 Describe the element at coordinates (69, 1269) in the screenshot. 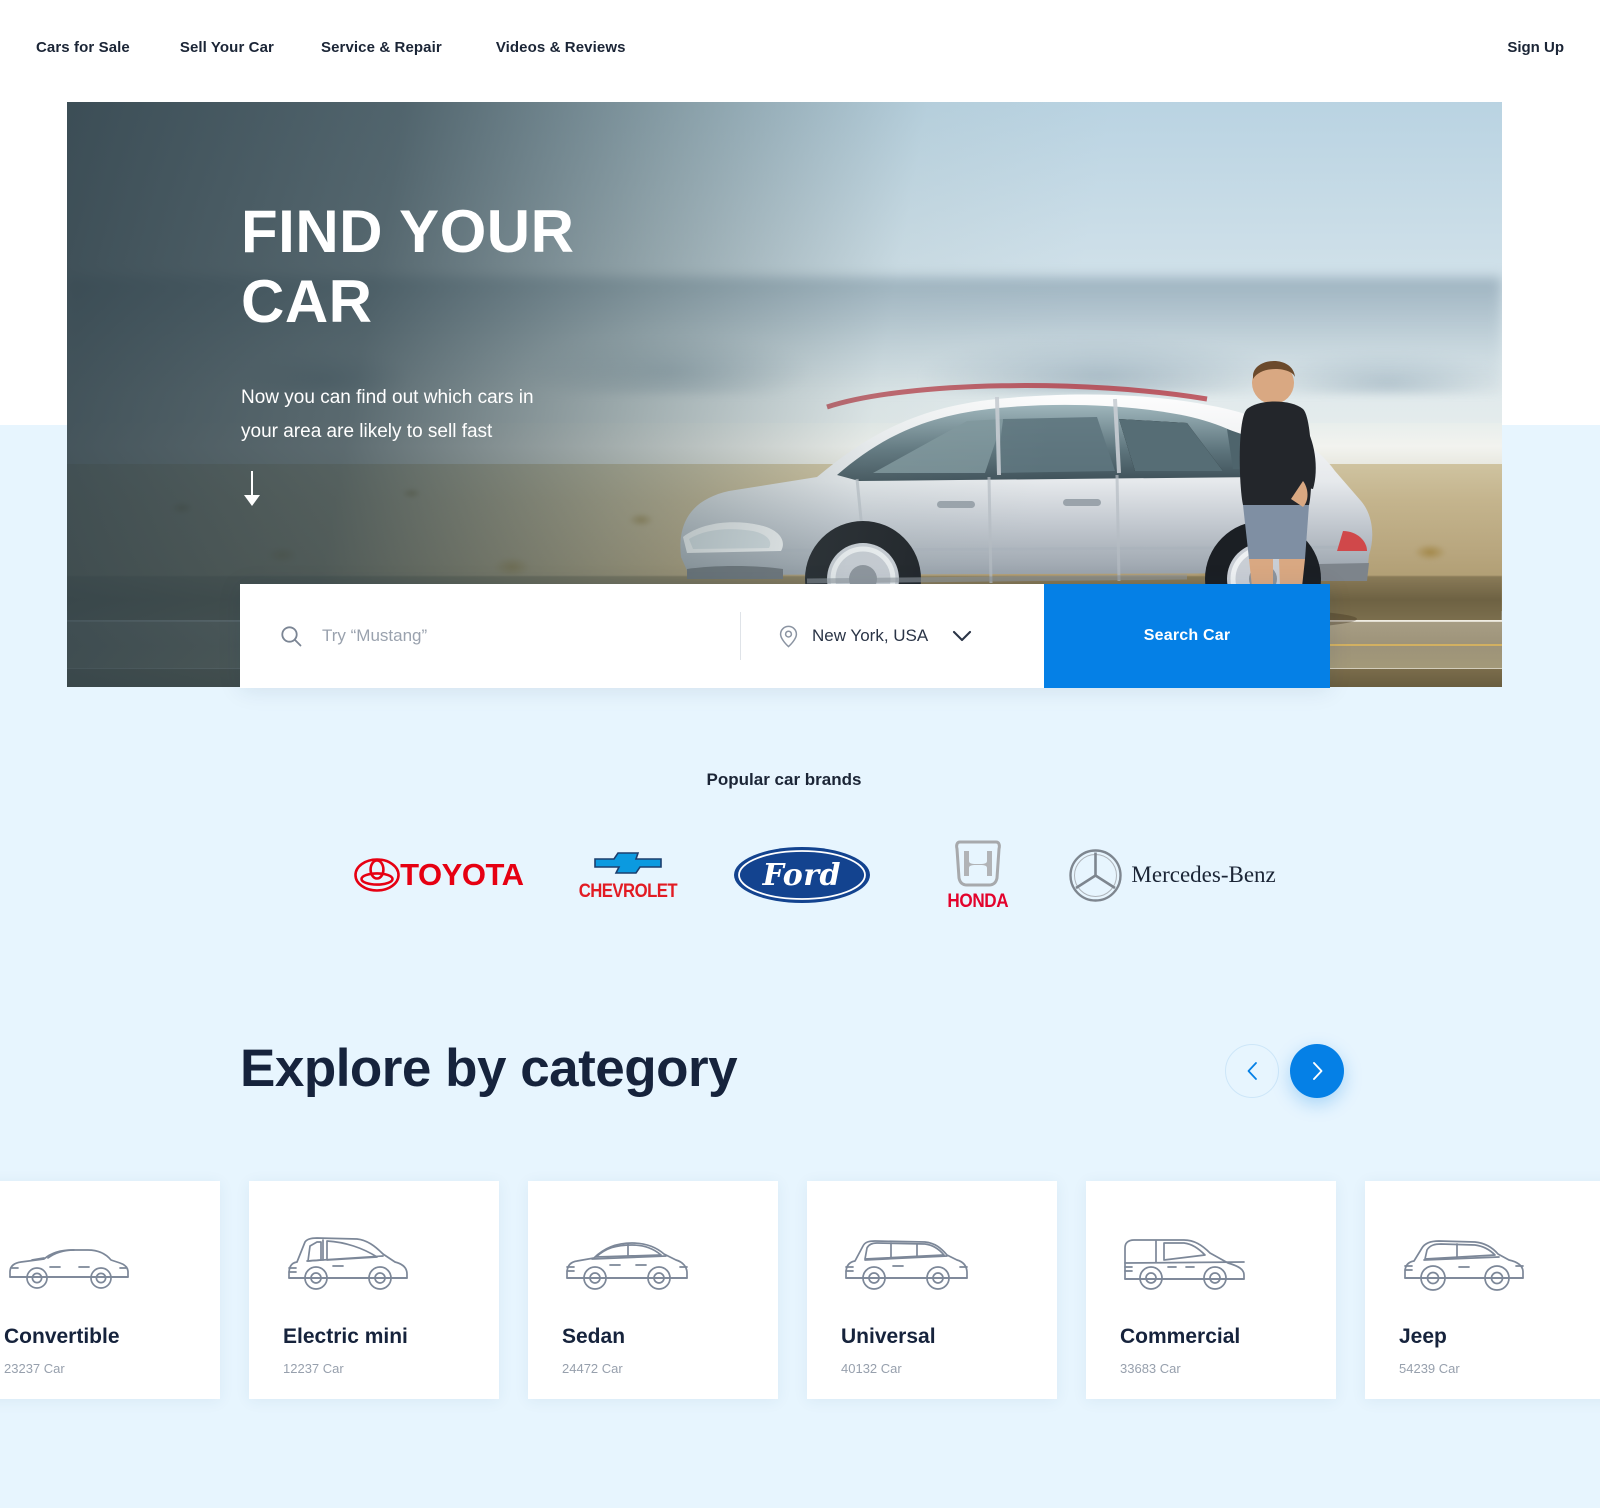

I see `convertible-car-icon` at that location.